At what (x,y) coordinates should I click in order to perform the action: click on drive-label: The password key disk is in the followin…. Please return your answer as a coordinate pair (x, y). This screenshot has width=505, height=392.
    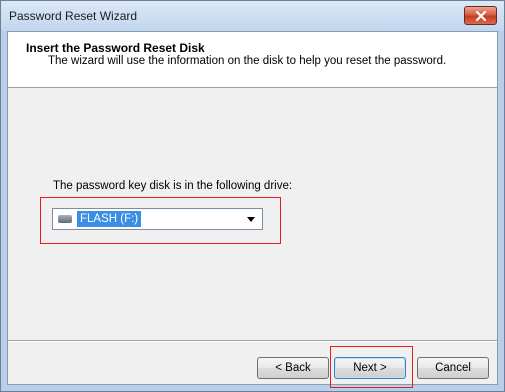
    Looking at the image, I should click on (173, 186).